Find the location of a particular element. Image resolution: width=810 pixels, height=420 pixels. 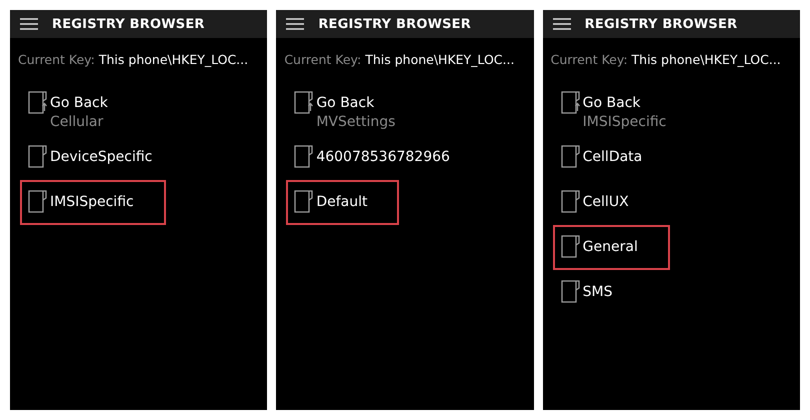

go-back-item: Go Back MVSettings is located at coordinates (357, 108).